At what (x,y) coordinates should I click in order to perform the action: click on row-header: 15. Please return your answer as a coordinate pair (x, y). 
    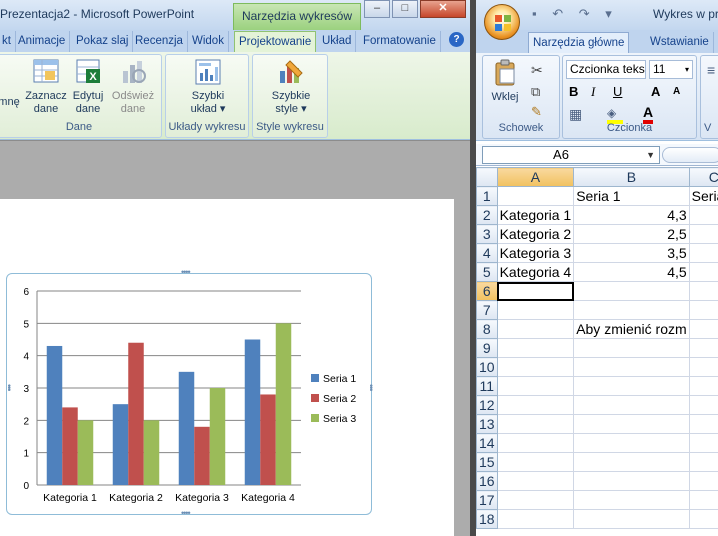
    Looking at the image, I should click on (487, 462).